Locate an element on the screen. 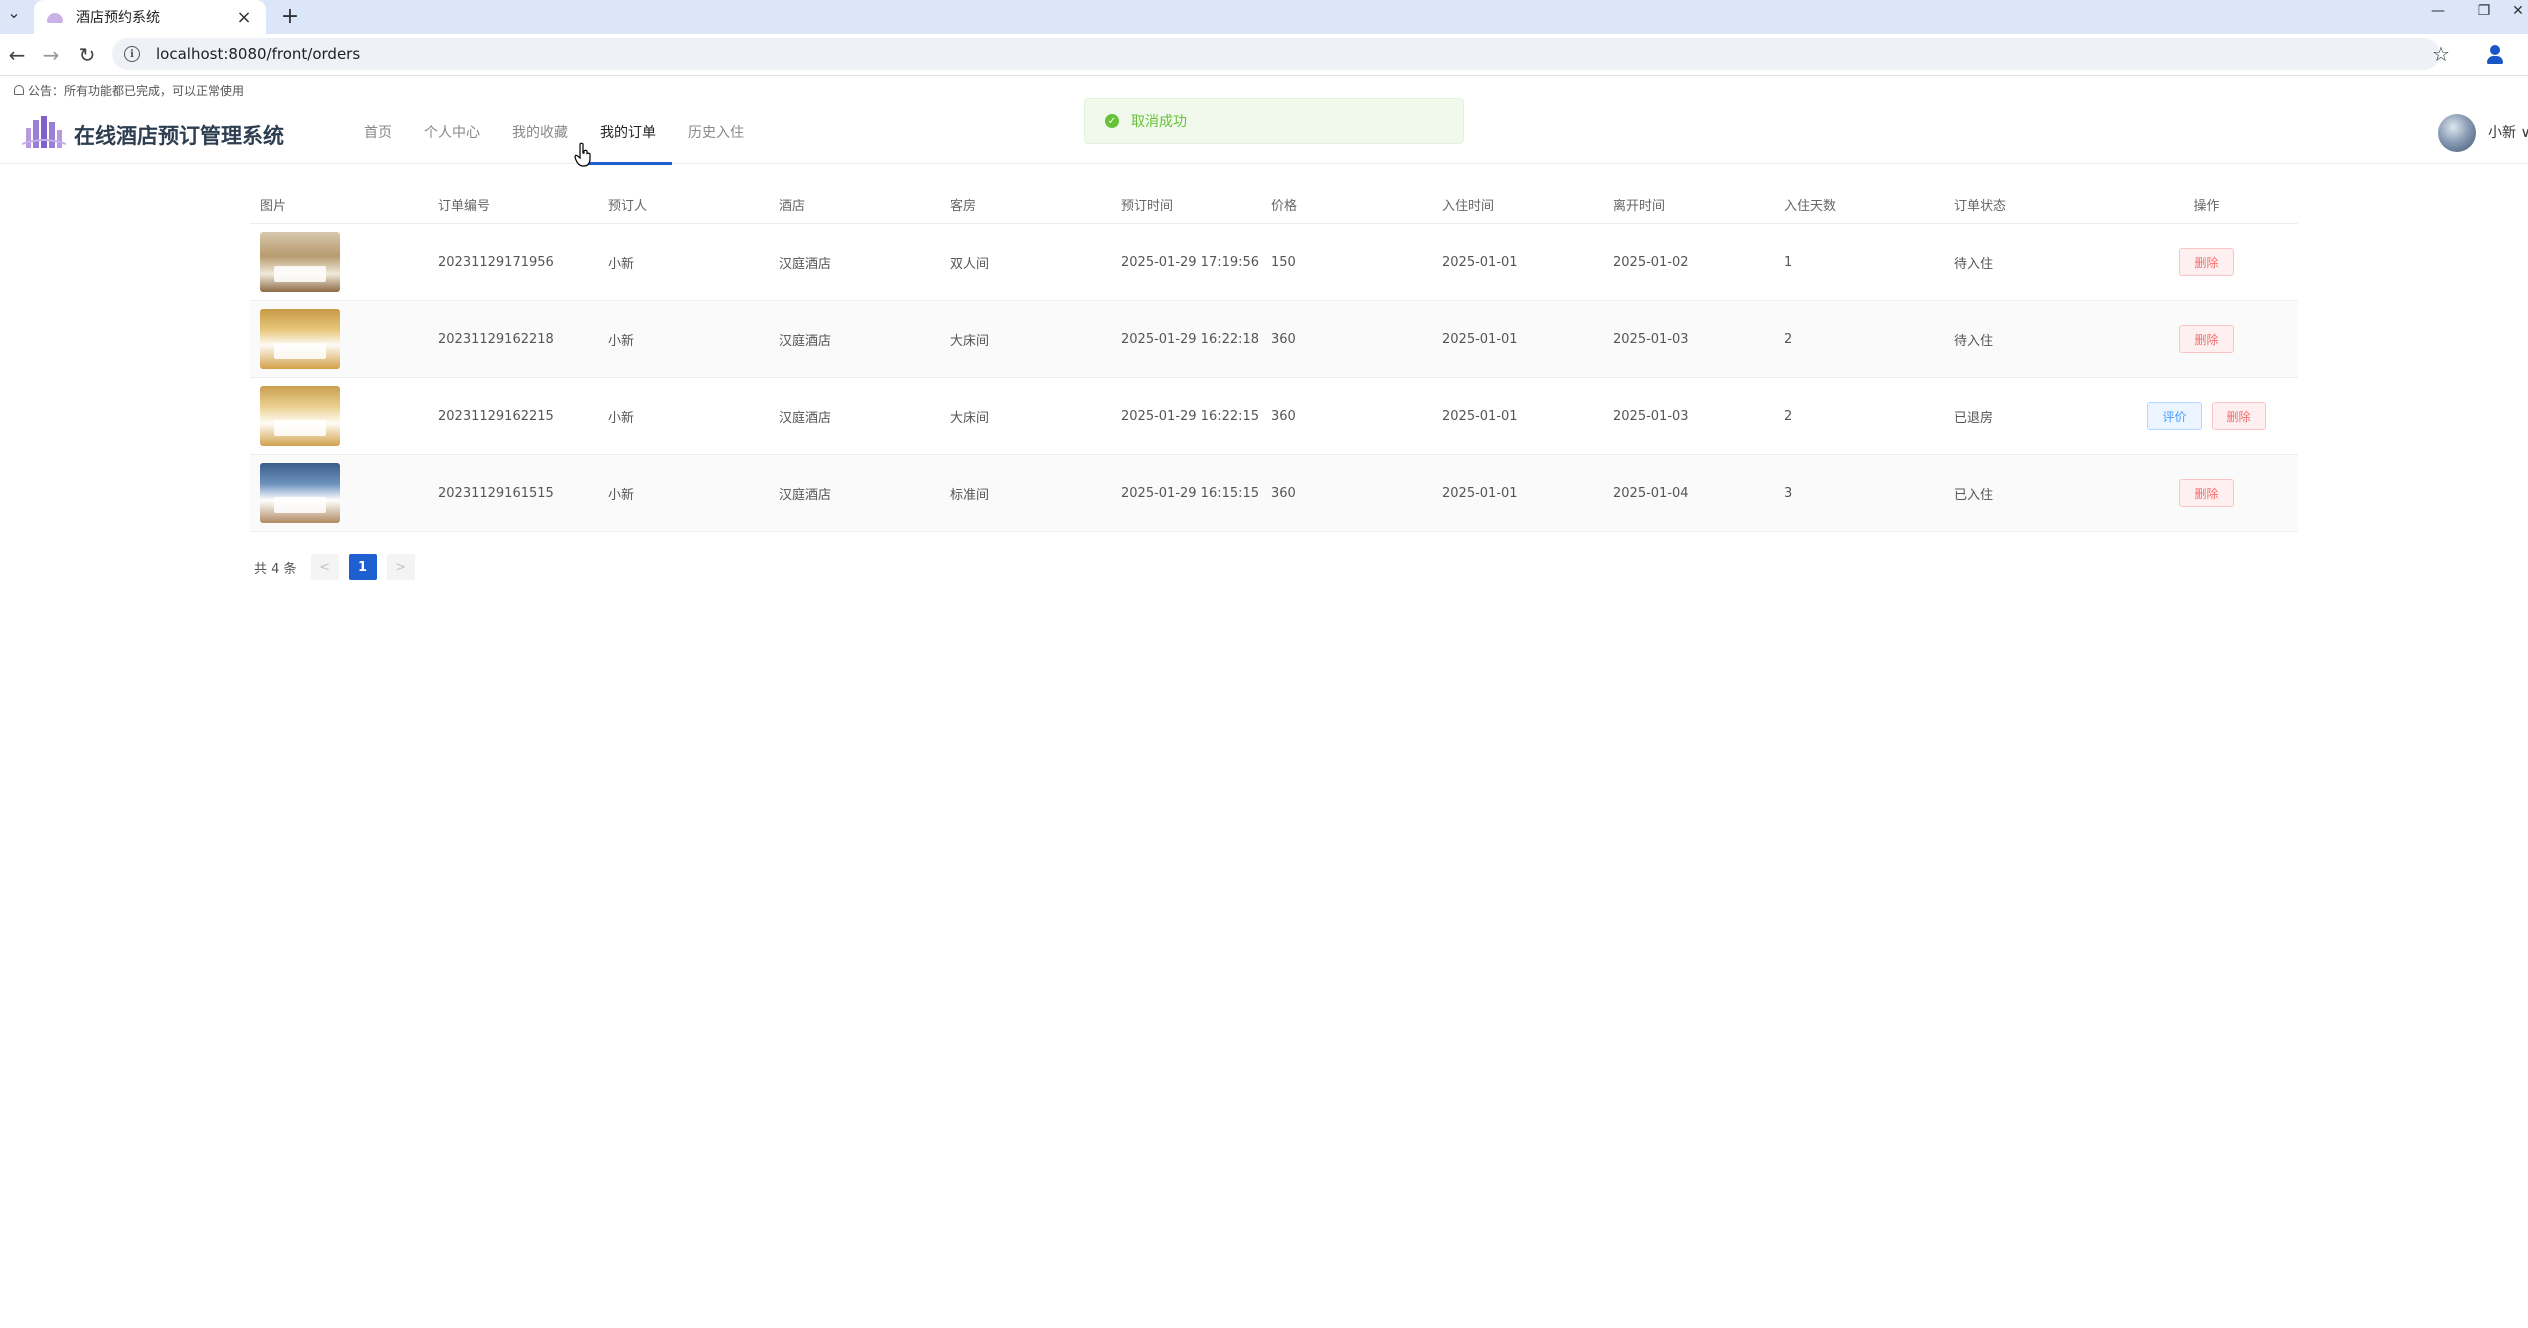  announcement: 公告：所有功能都已完成，可以正常使用 is located at coordinates (129, 90).